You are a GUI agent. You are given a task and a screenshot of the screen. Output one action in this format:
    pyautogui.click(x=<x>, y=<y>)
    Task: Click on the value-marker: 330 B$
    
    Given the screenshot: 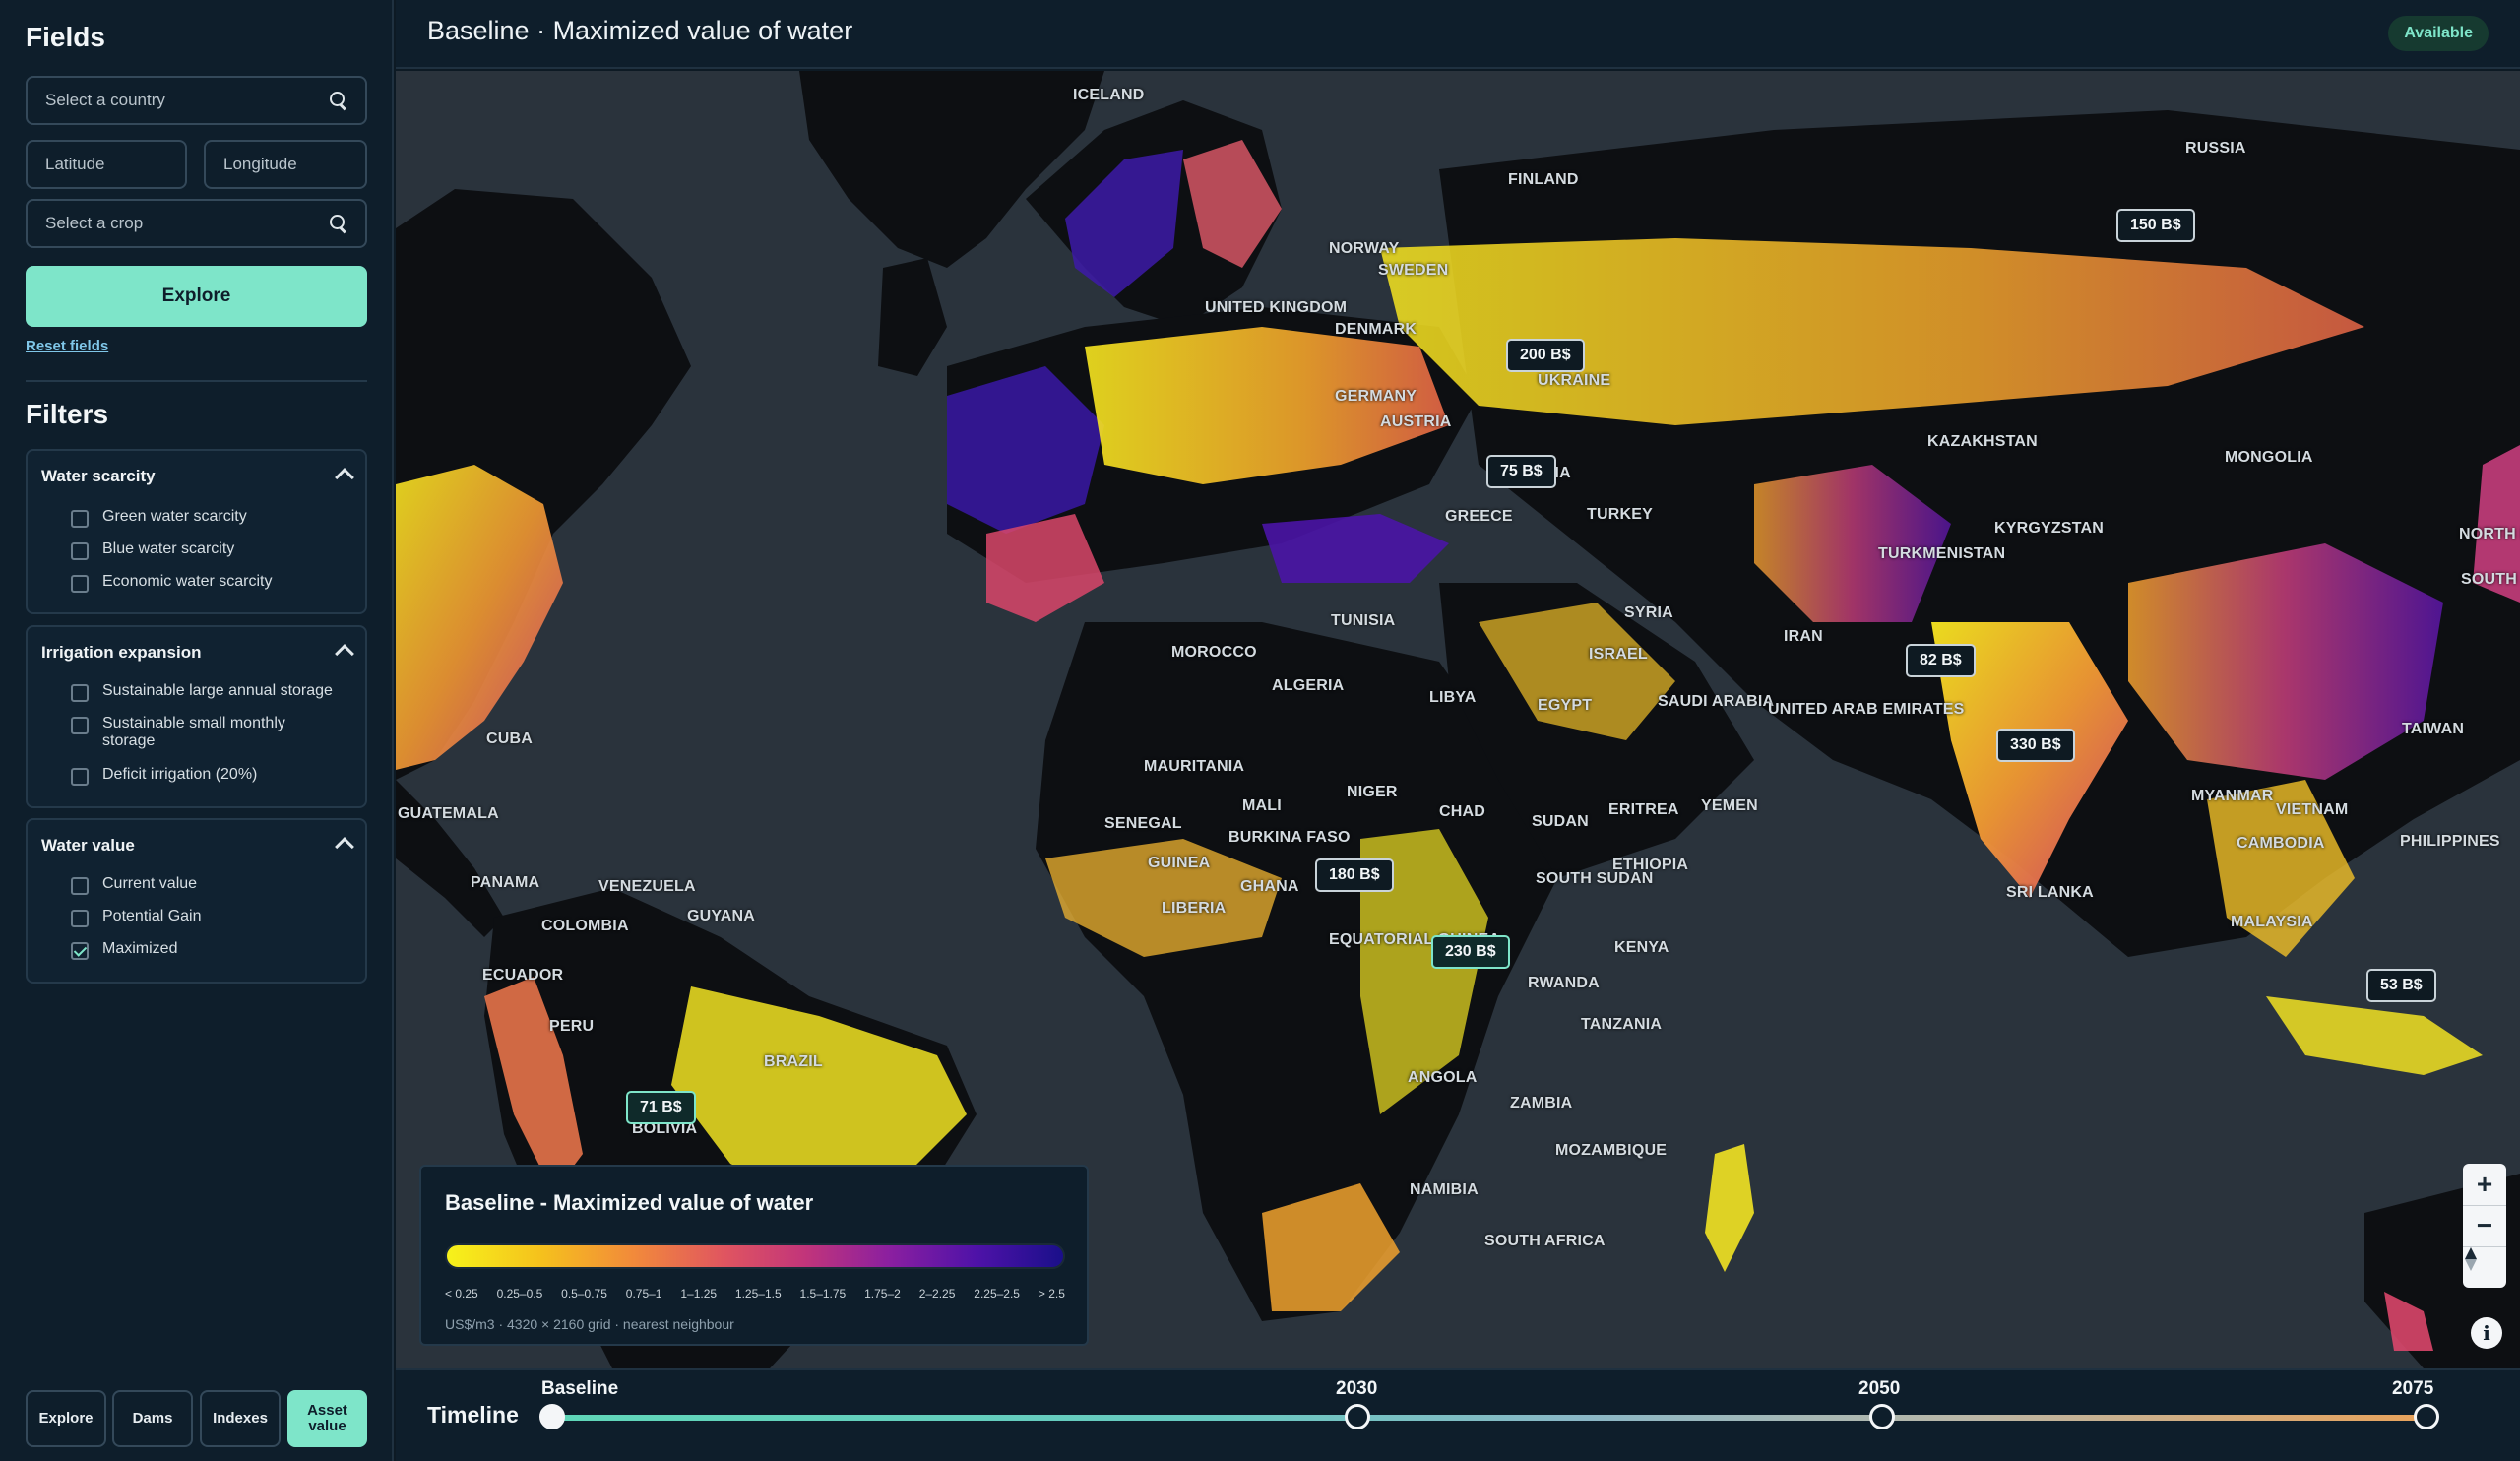 What is the action you would take?
    pyautogui.click(x=2035, y=745)
    